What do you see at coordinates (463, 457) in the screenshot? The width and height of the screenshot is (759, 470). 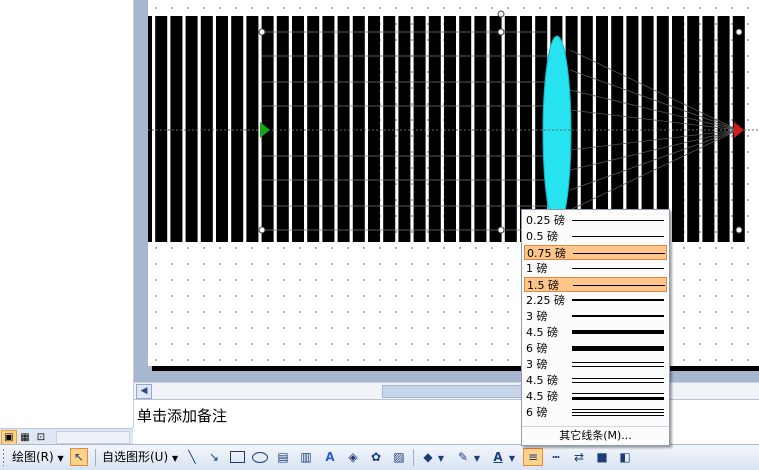 I see `line-color-icon: ✎` at bounding box center [463, 457].